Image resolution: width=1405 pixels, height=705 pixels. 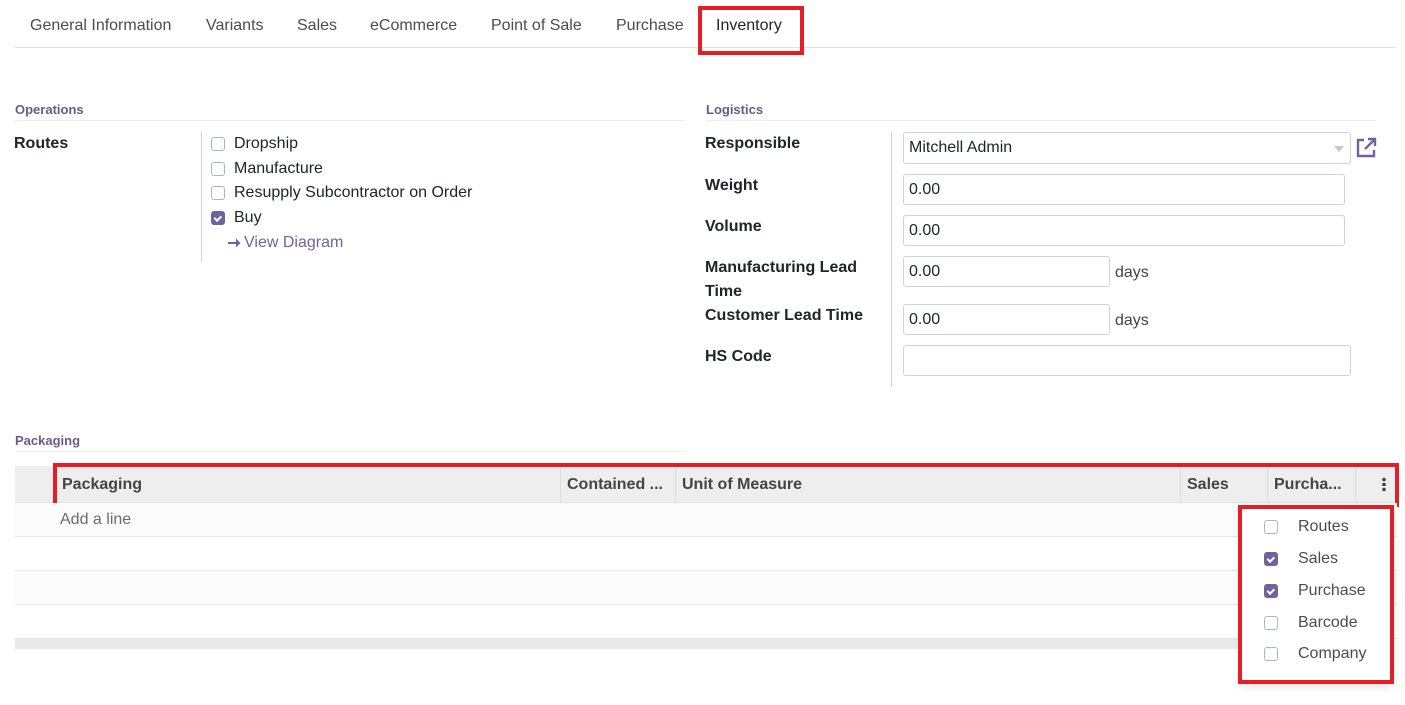 What do you see at coordinates (1006, 271) in the screenshot?
I see `manufacturing-lead-input: 0.00` at bounding box center [1006, 271].